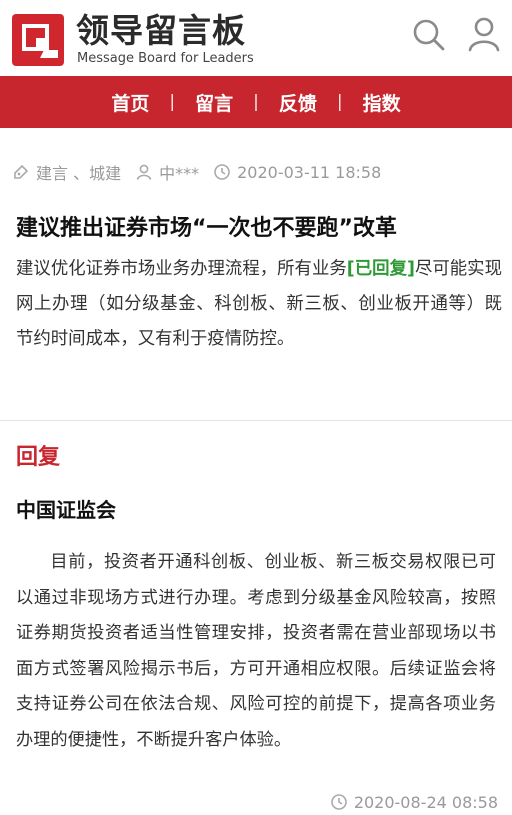 The height and width of the screenshot is (815, 512). What do you see at coordinates (256, 37) in the screenshot?
I see `app-header: 领导留言板 Message Board for Leaders` at bounding box center [256, 37].